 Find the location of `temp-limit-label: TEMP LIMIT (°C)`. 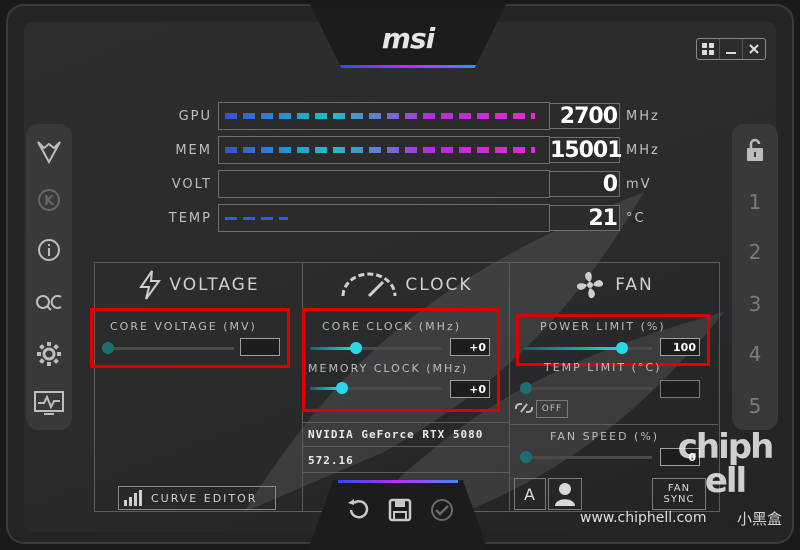

temp-limit-label: TEMP LIMIT (°C) is located at coordinates (603, 367).